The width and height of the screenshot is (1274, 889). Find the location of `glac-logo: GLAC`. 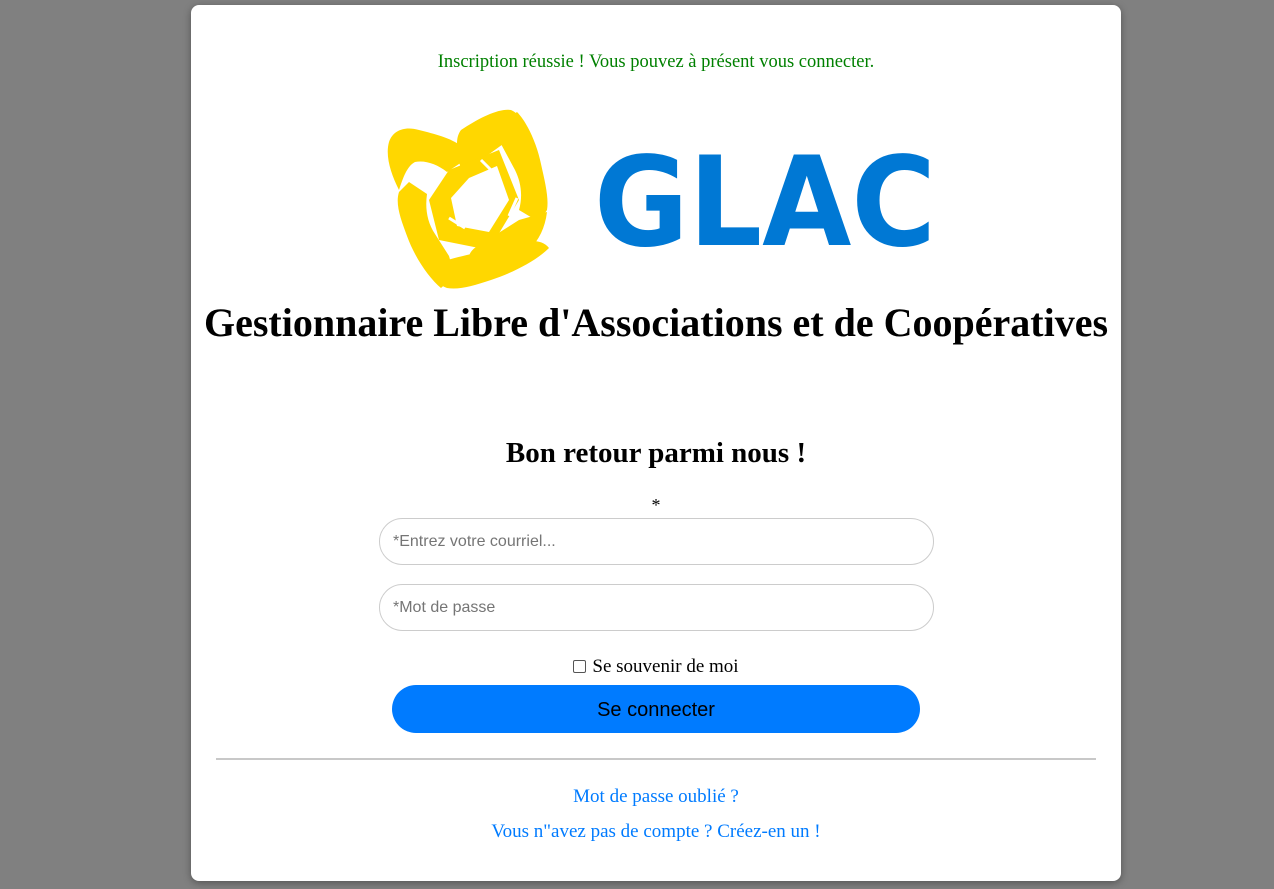

glac-logo: GLAC is located at coordinates (661, 199).